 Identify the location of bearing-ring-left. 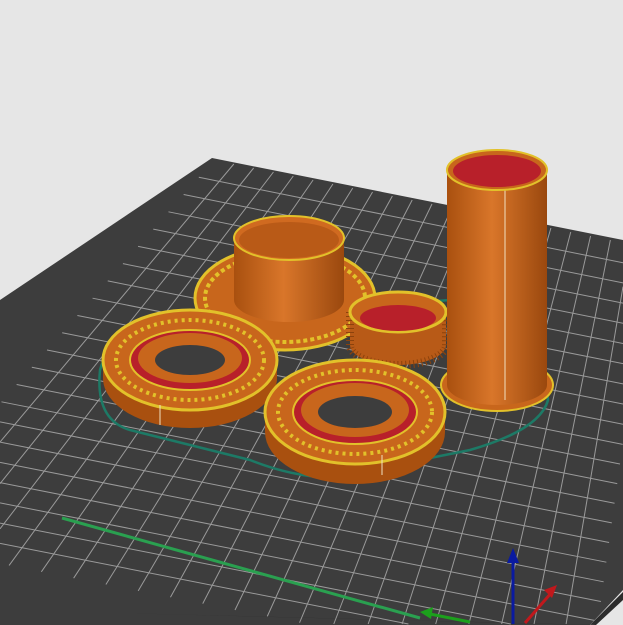
(190, 368).